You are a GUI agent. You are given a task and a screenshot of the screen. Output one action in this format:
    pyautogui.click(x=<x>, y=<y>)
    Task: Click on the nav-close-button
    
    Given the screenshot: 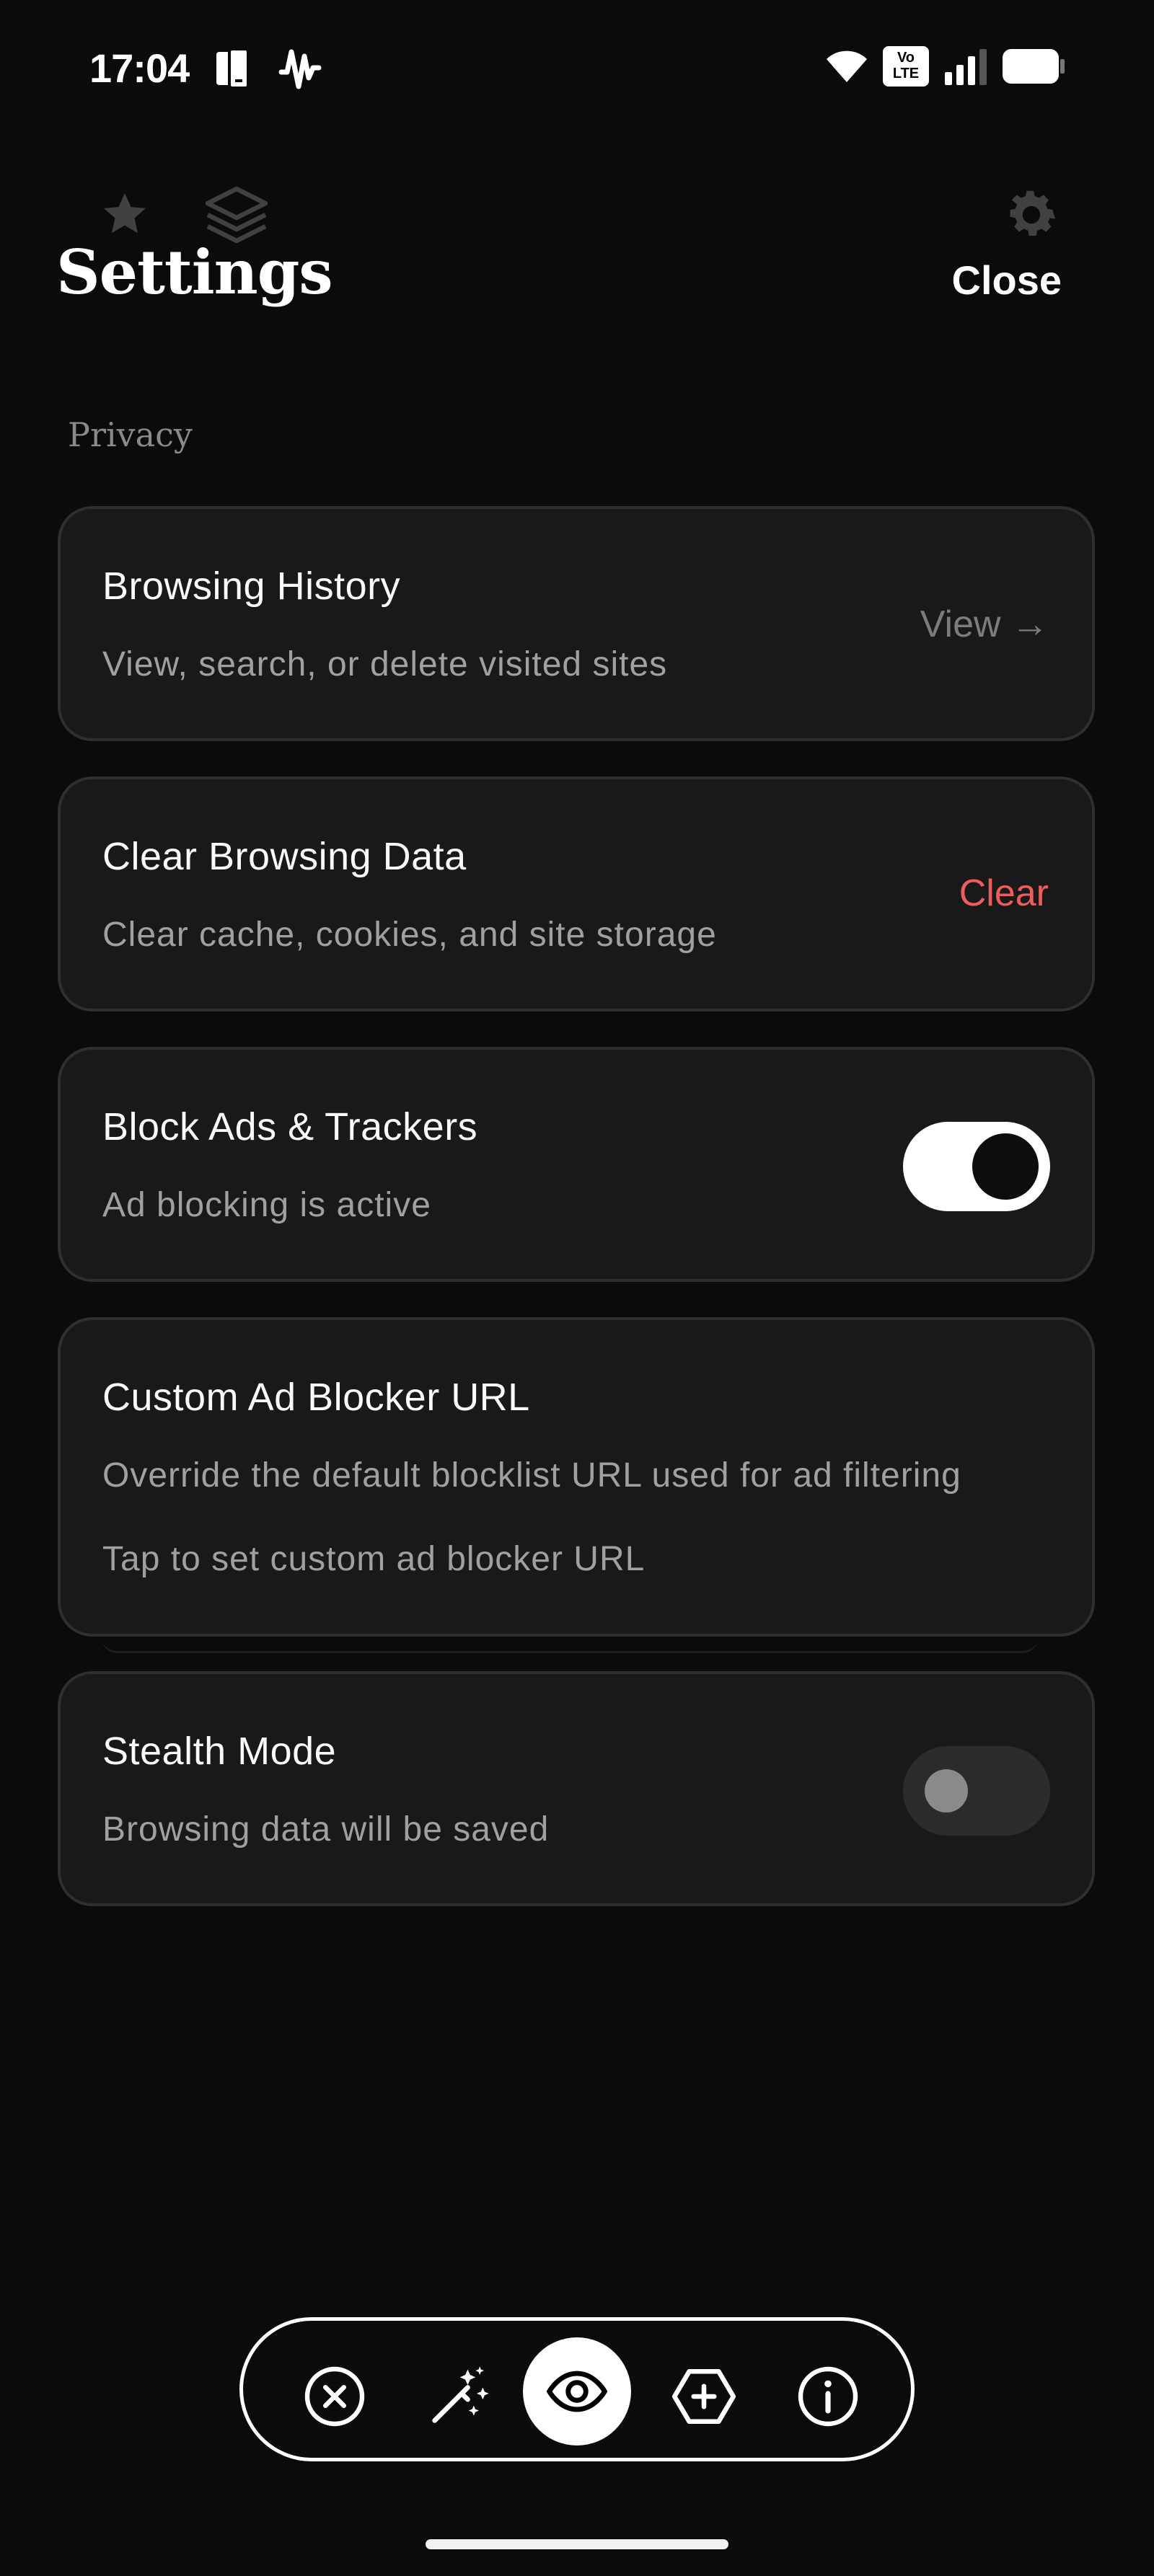 What is the action you would take?
    pyautogui.click(x=335, y=2396)
    